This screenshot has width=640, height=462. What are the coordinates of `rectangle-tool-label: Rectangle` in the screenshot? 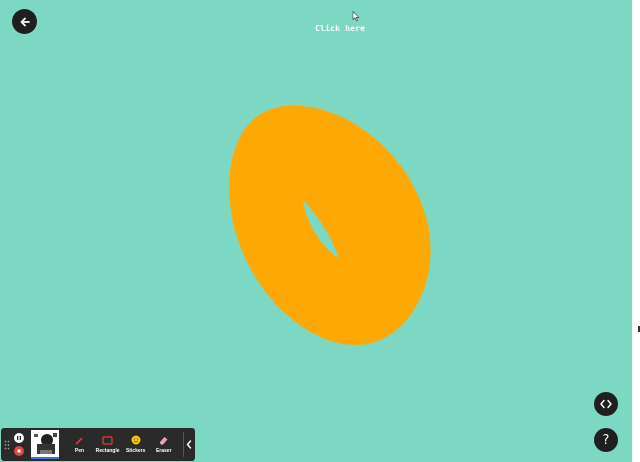 It's located at (107, 450).